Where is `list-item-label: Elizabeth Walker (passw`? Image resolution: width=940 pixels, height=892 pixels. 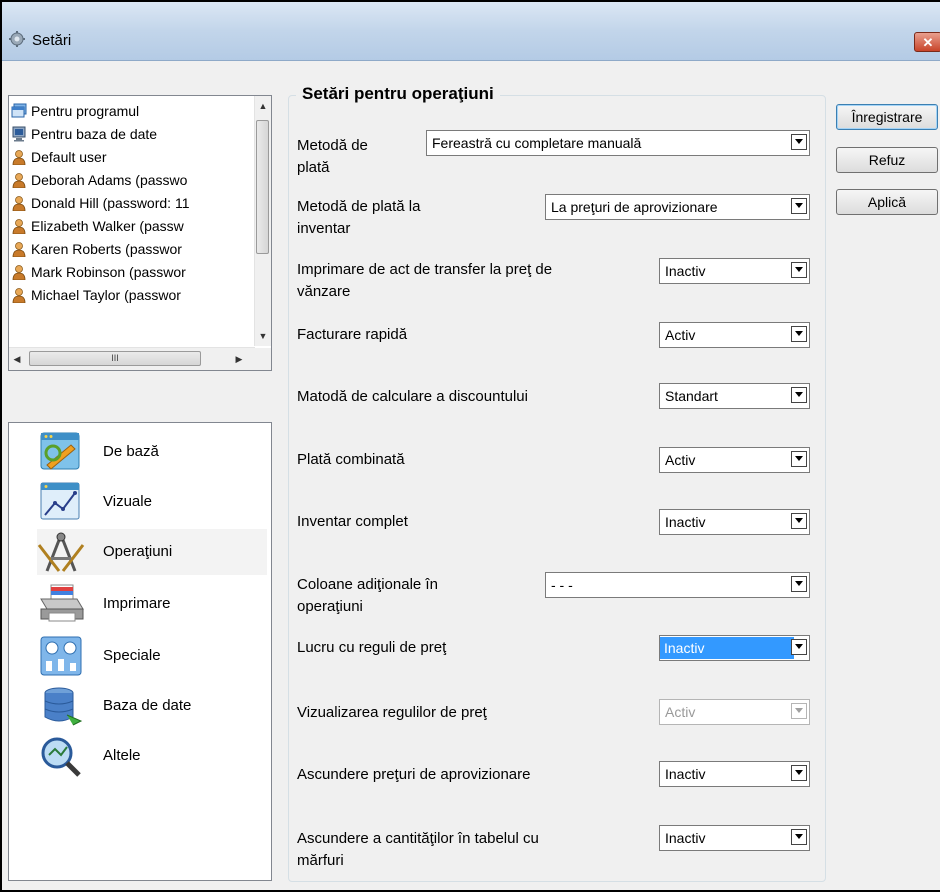 list-item-label: Elizabeth Walker (passw is located at coordinates (107, 226).